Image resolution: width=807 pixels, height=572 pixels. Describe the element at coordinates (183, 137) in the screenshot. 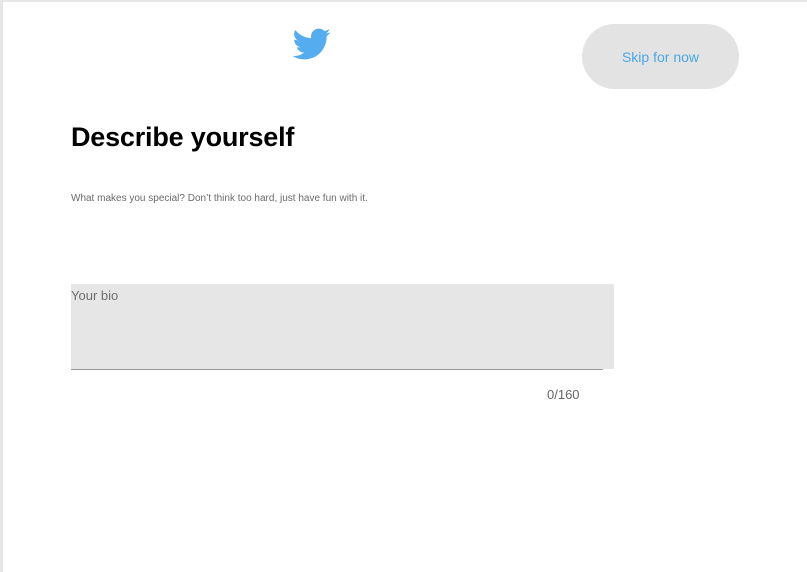

I see `page-title: Describe yourself` at that location.